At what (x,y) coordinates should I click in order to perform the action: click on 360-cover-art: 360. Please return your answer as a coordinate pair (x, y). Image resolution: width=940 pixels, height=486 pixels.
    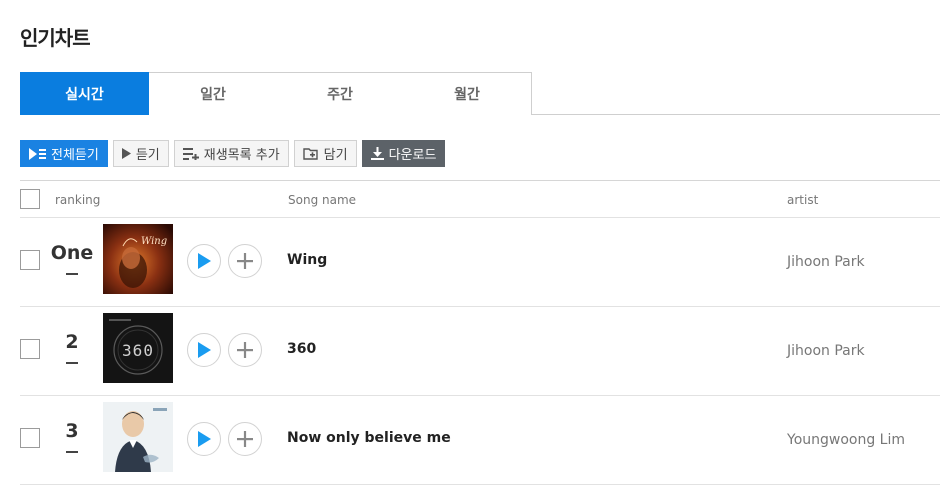
    Looking at the image, I should click on (138, 348).